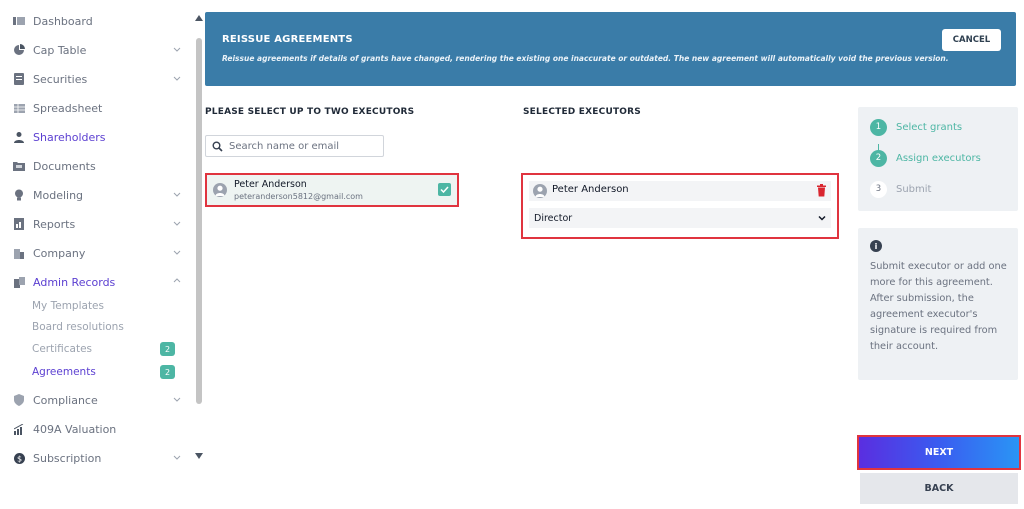 Image resolution: width=1024 pixels, height=509 pixels. What do you see at coordinates (74, 282) in the screenshot?
I see `sidebar-item-label: Admin Records` at bounding box center [74, 282].